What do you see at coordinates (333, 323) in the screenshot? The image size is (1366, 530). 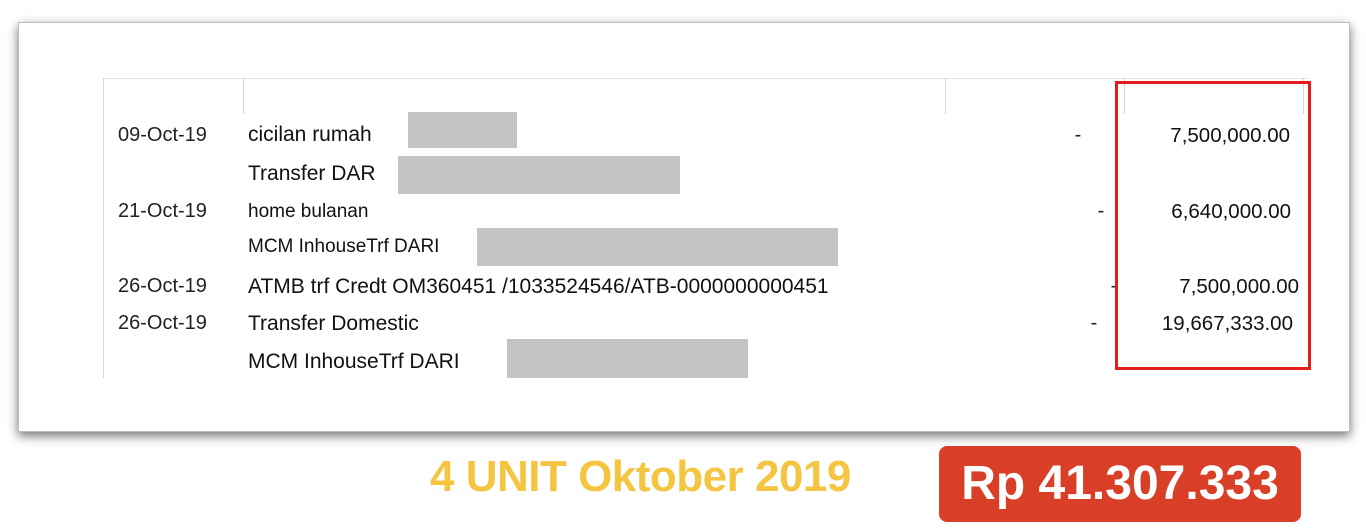 I see `transaction-description: Transfer Domestic` at bounding box center [333, 323].